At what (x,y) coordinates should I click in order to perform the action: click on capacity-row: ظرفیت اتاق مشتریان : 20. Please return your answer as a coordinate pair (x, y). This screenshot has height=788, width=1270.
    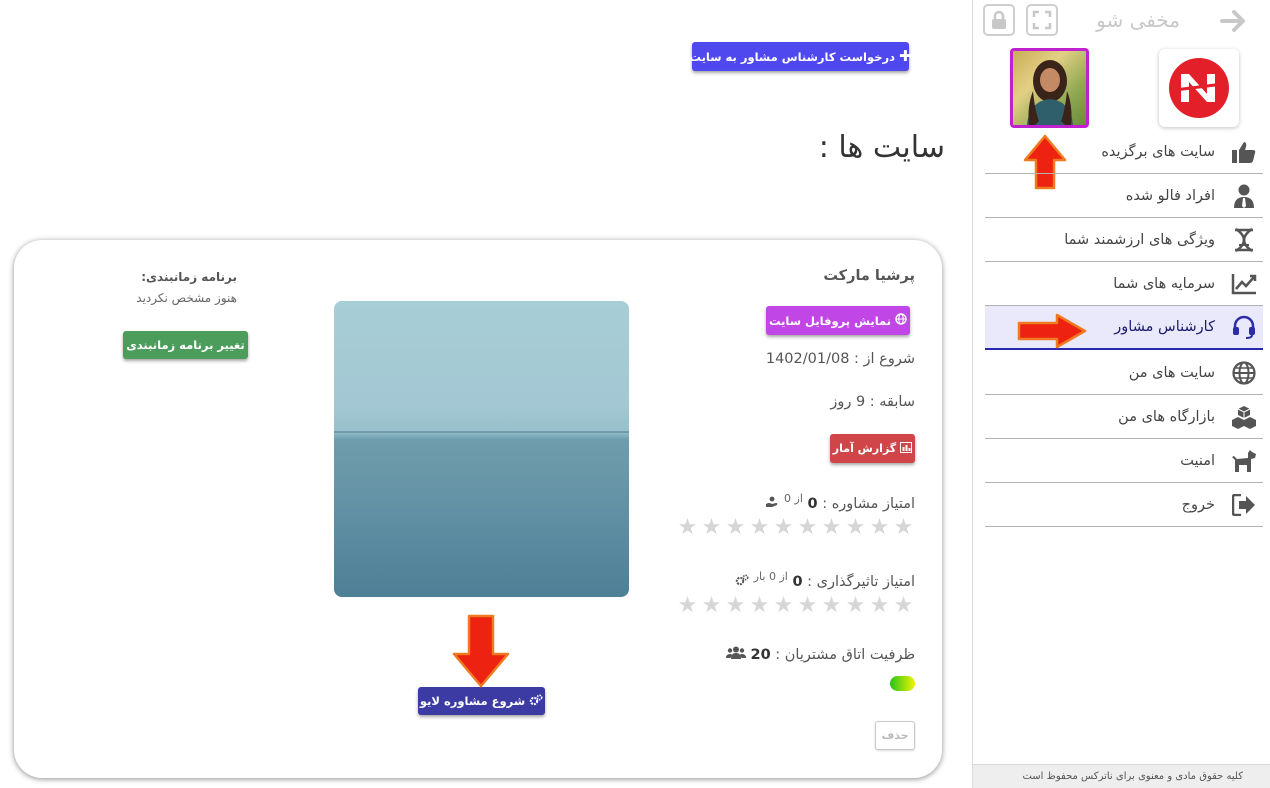
    Looking at the image, I should click on (820, 654).